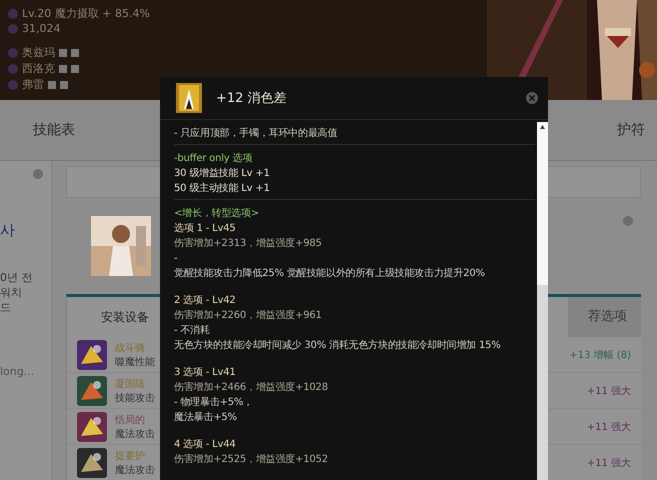 The image size is (657, 480). What do you see at coordinates (6, 307) in the screenshot?
I see `info-text: 드` at bounding box center [6, 307].